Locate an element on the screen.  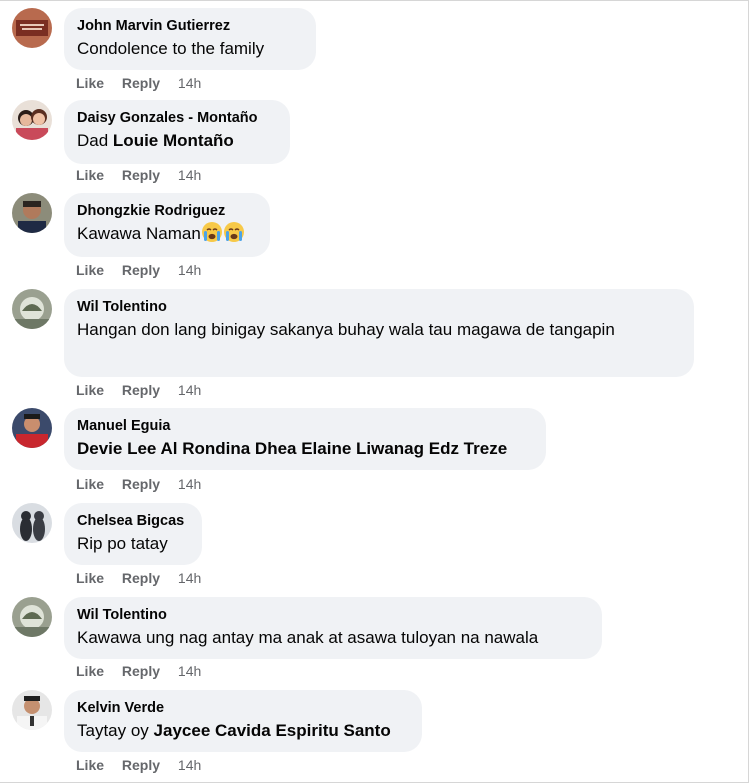
comment-author: Kelvin Verde is located at coordinates (243, 708).